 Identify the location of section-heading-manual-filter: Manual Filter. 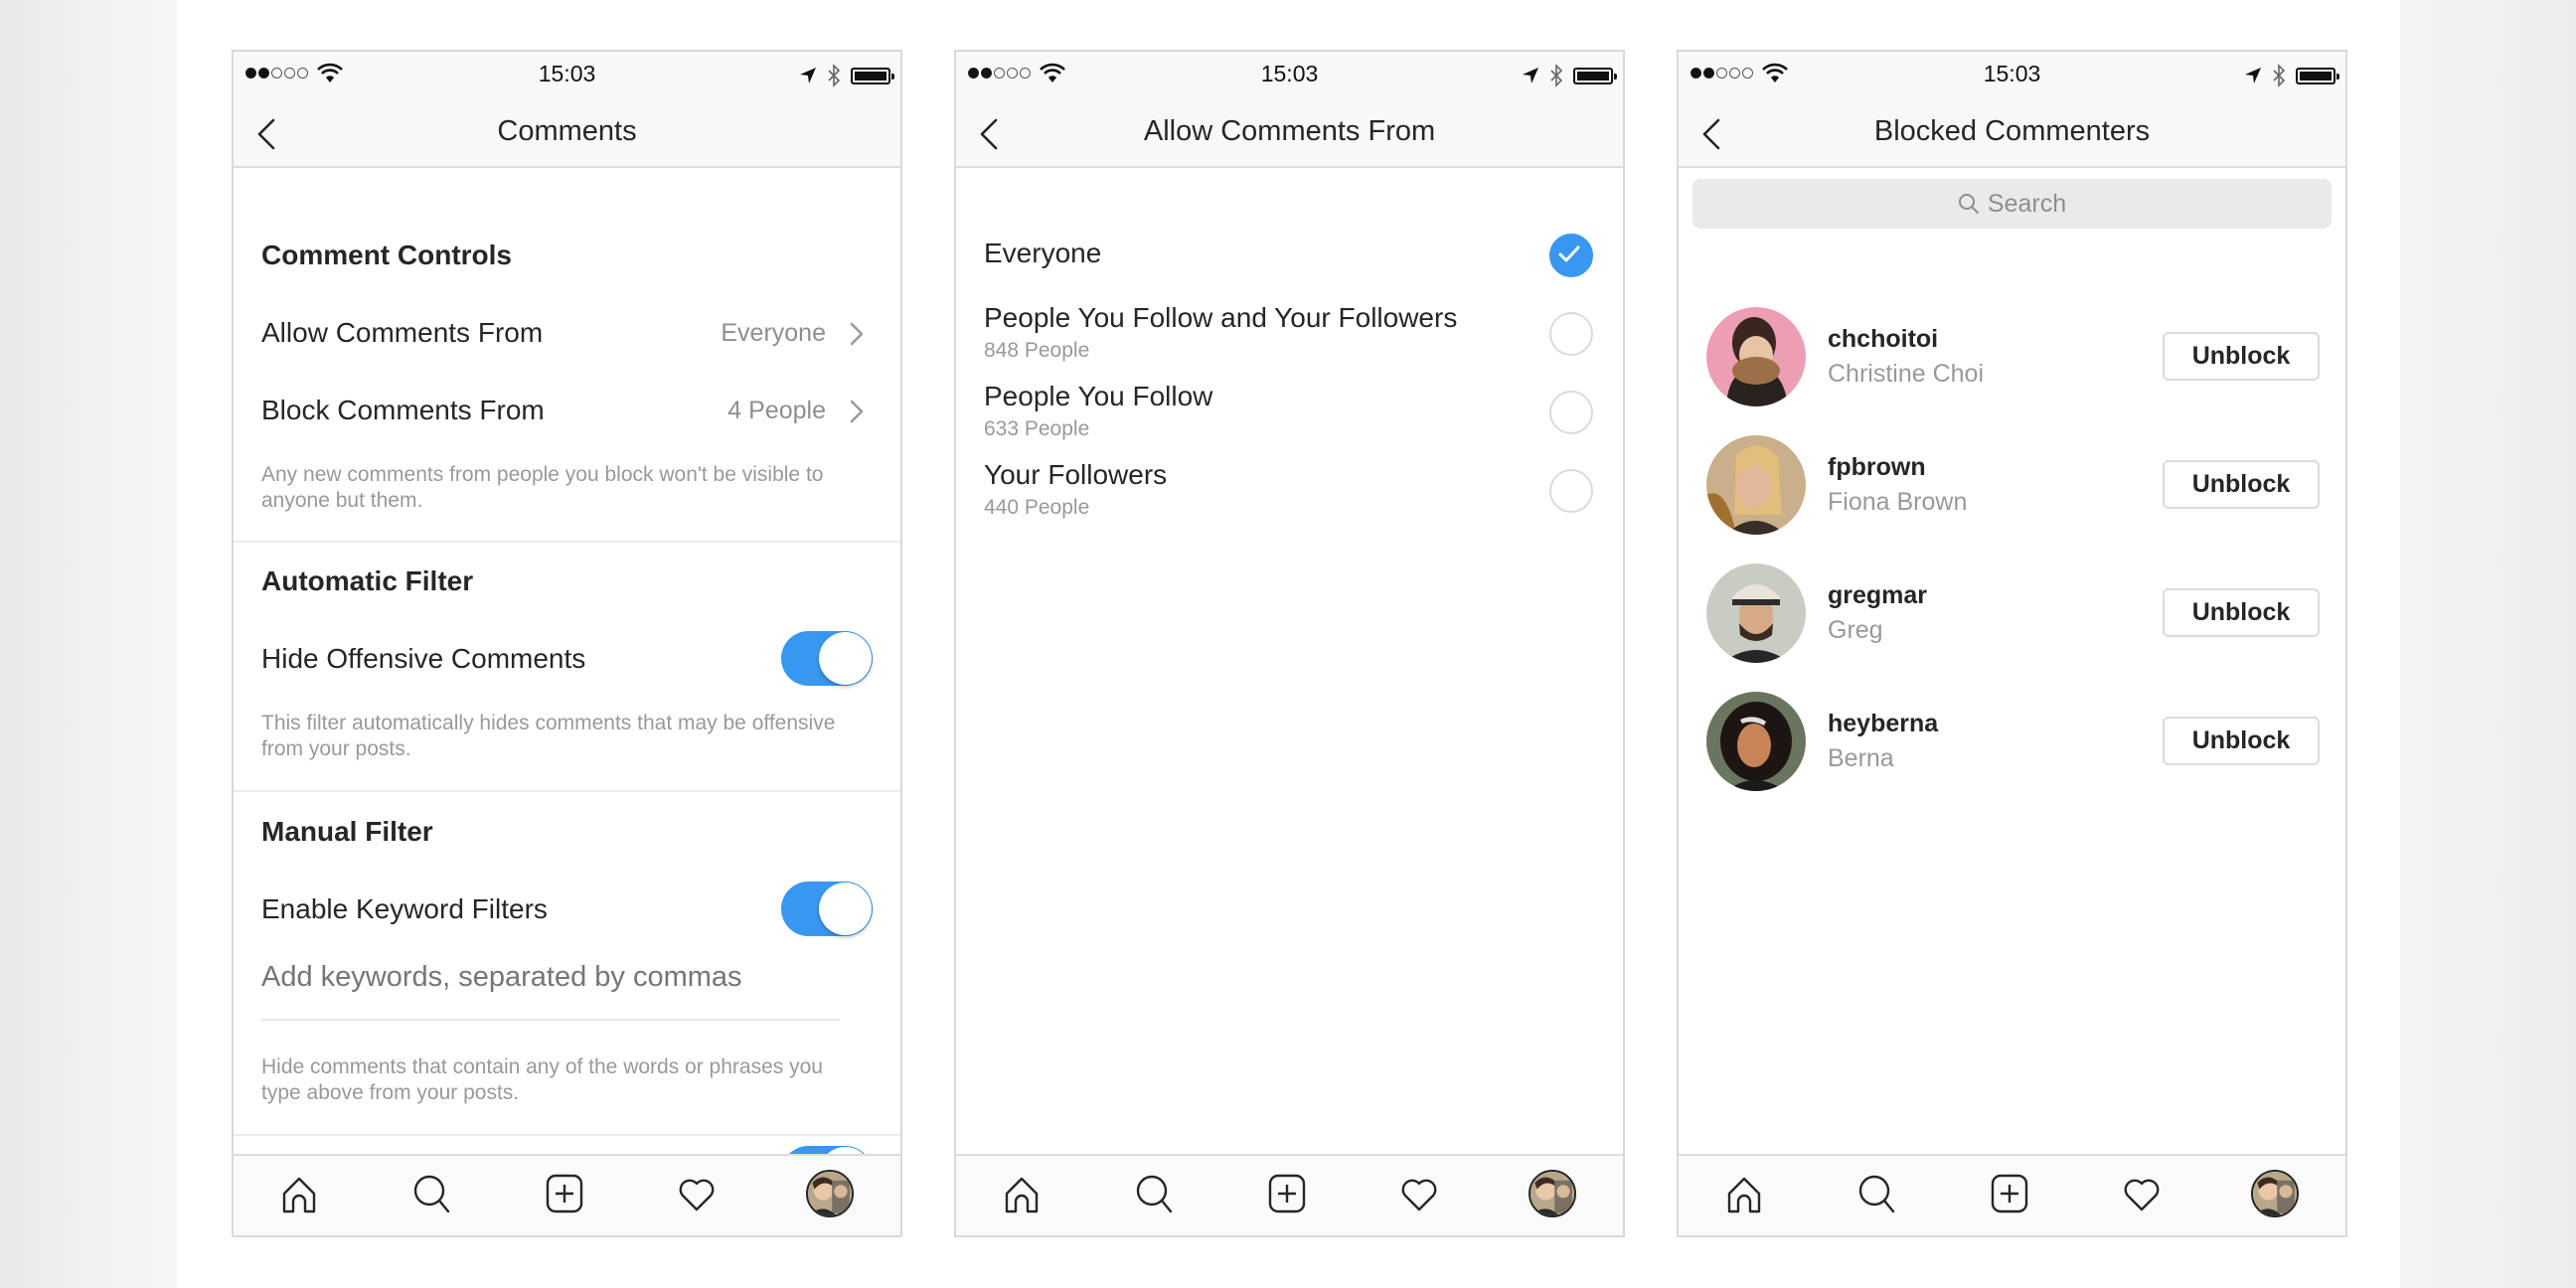
(347, 831).